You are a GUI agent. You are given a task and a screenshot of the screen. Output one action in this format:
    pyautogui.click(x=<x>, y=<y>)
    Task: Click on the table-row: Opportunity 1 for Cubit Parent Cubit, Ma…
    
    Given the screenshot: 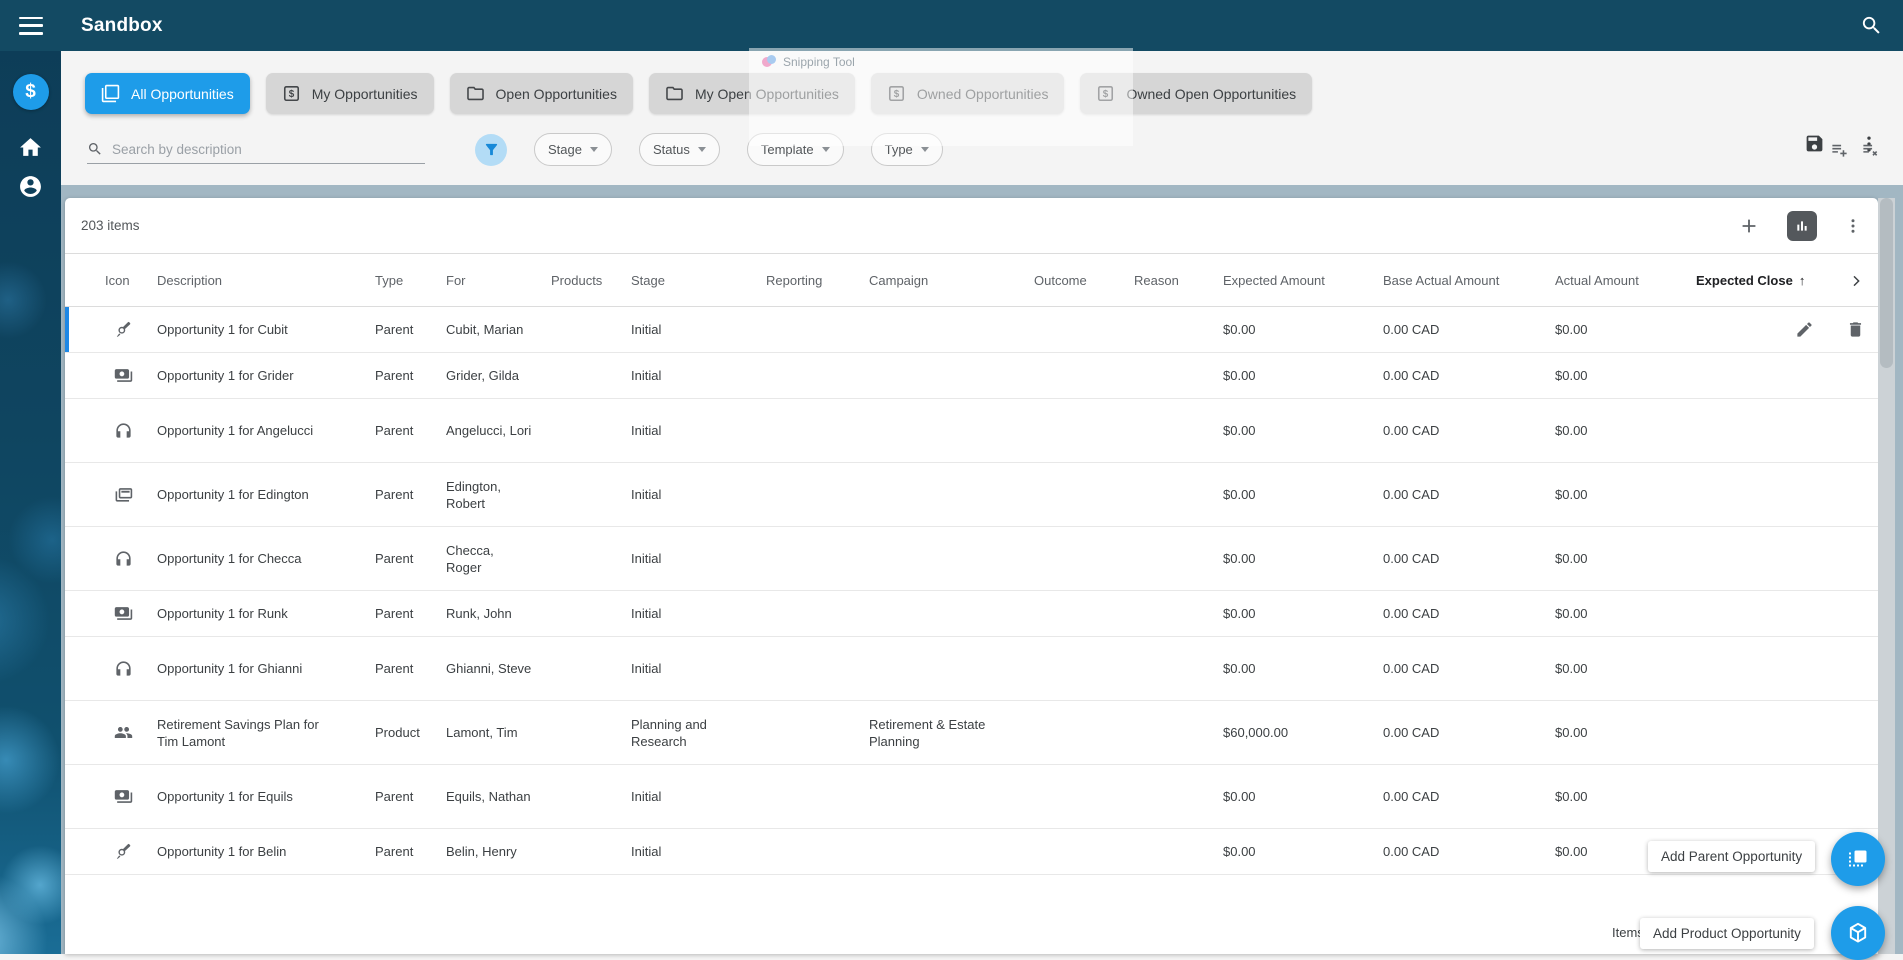 What is the action you would take?
    pyautogui.click(x=971, y=330)
    